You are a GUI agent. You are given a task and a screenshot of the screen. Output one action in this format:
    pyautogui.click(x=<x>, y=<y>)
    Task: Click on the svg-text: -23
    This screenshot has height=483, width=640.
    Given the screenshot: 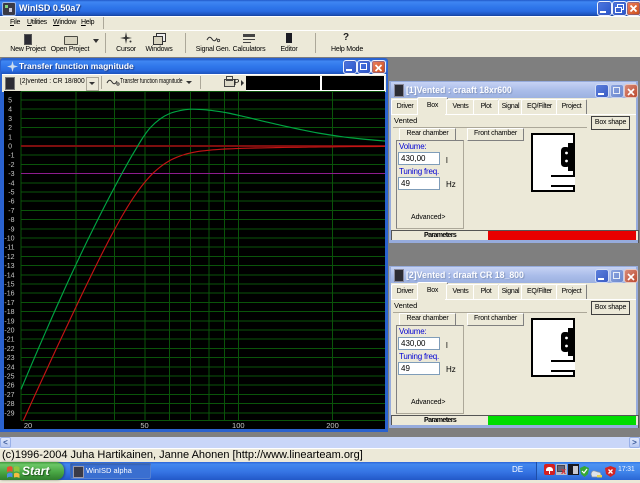 What is the action you would take?
    pyautogui.click(x=9, y=358)
    